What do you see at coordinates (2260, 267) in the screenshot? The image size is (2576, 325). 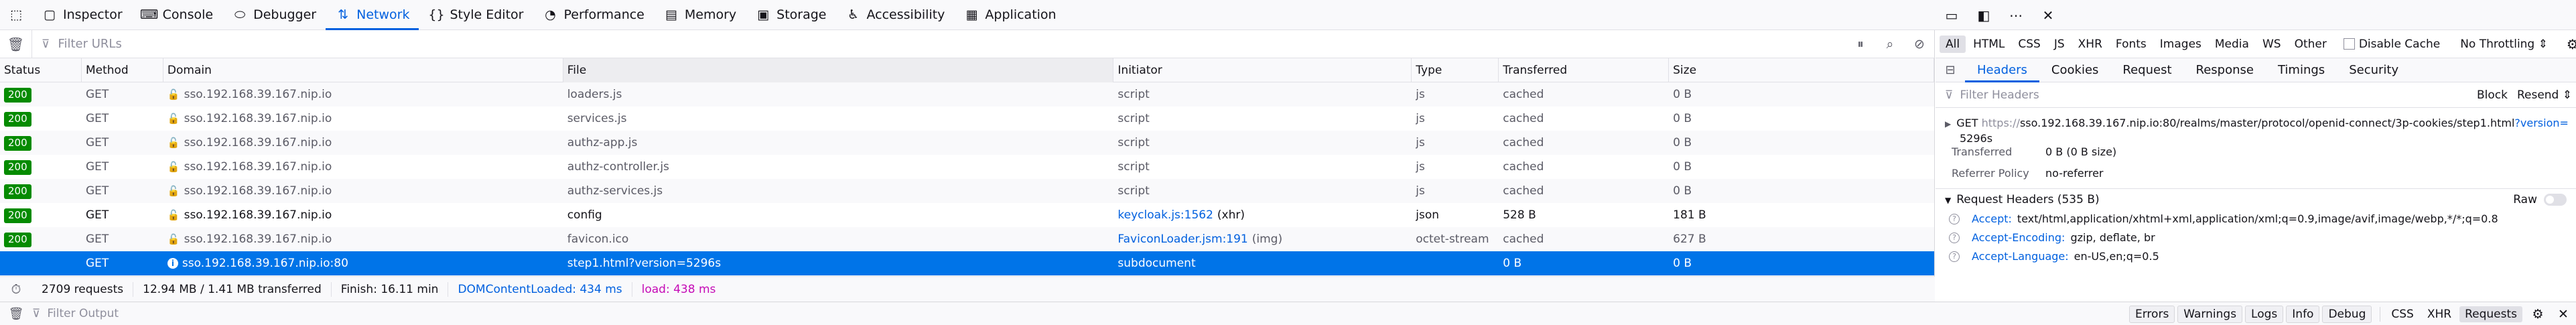 I see `header-row: ?Connection:keep-alive` at bounding box center [2260, 267].